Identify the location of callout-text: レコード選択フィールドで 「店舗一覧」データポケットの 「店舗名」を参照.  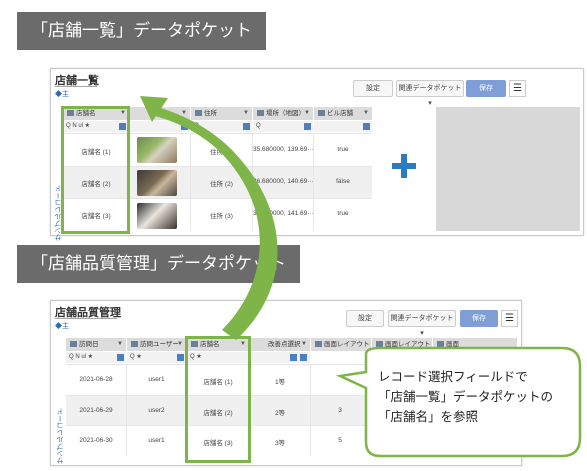
(478, 397).